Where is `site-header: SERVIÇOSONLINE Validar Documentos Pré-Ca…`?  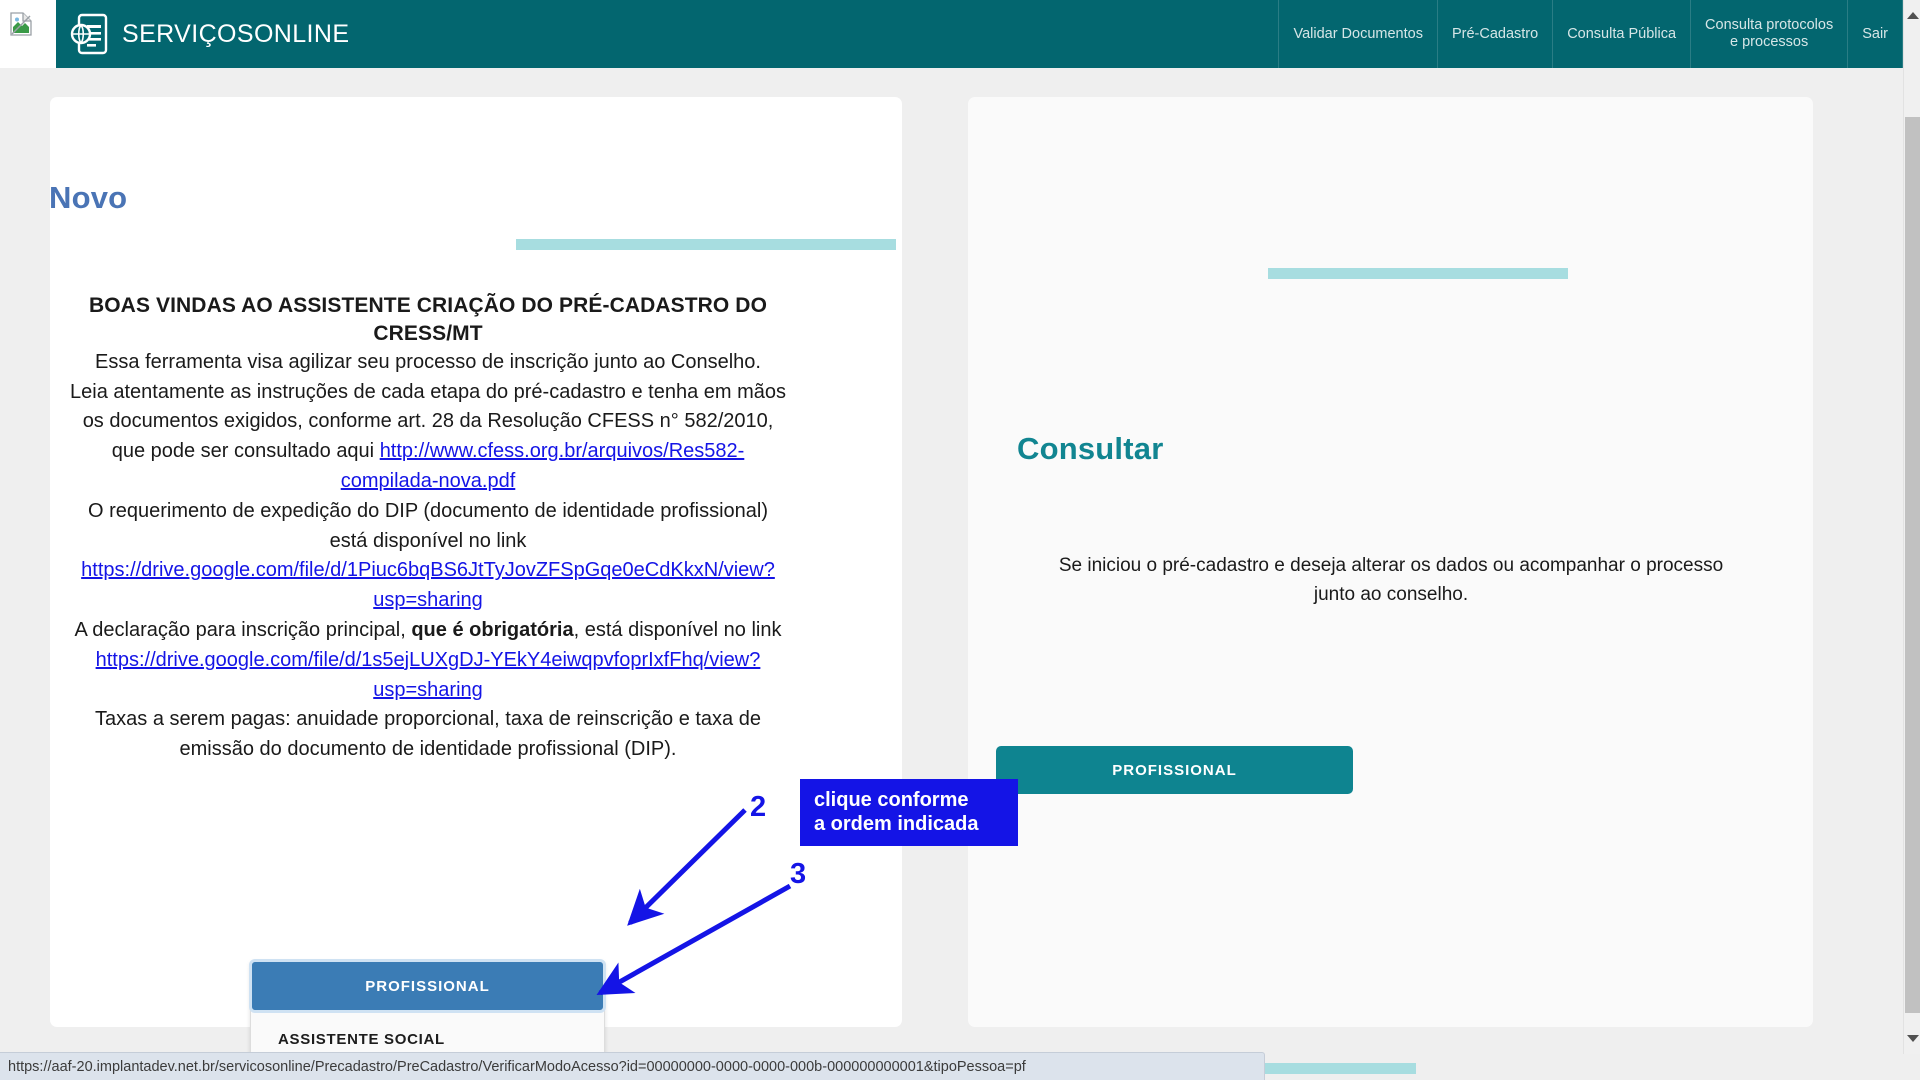 site-header: SERVIÇOSONLINE Validar Documentos Pré-Ca… is located at coordinates (979, 34).